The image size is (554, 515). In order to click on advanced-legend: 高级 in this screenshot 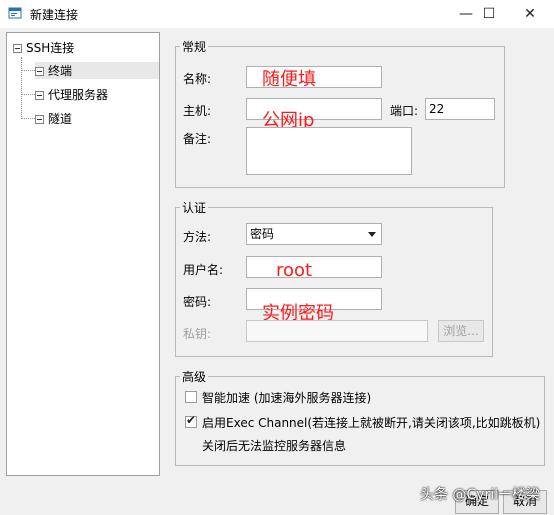, I will do `click(194, 377)`.